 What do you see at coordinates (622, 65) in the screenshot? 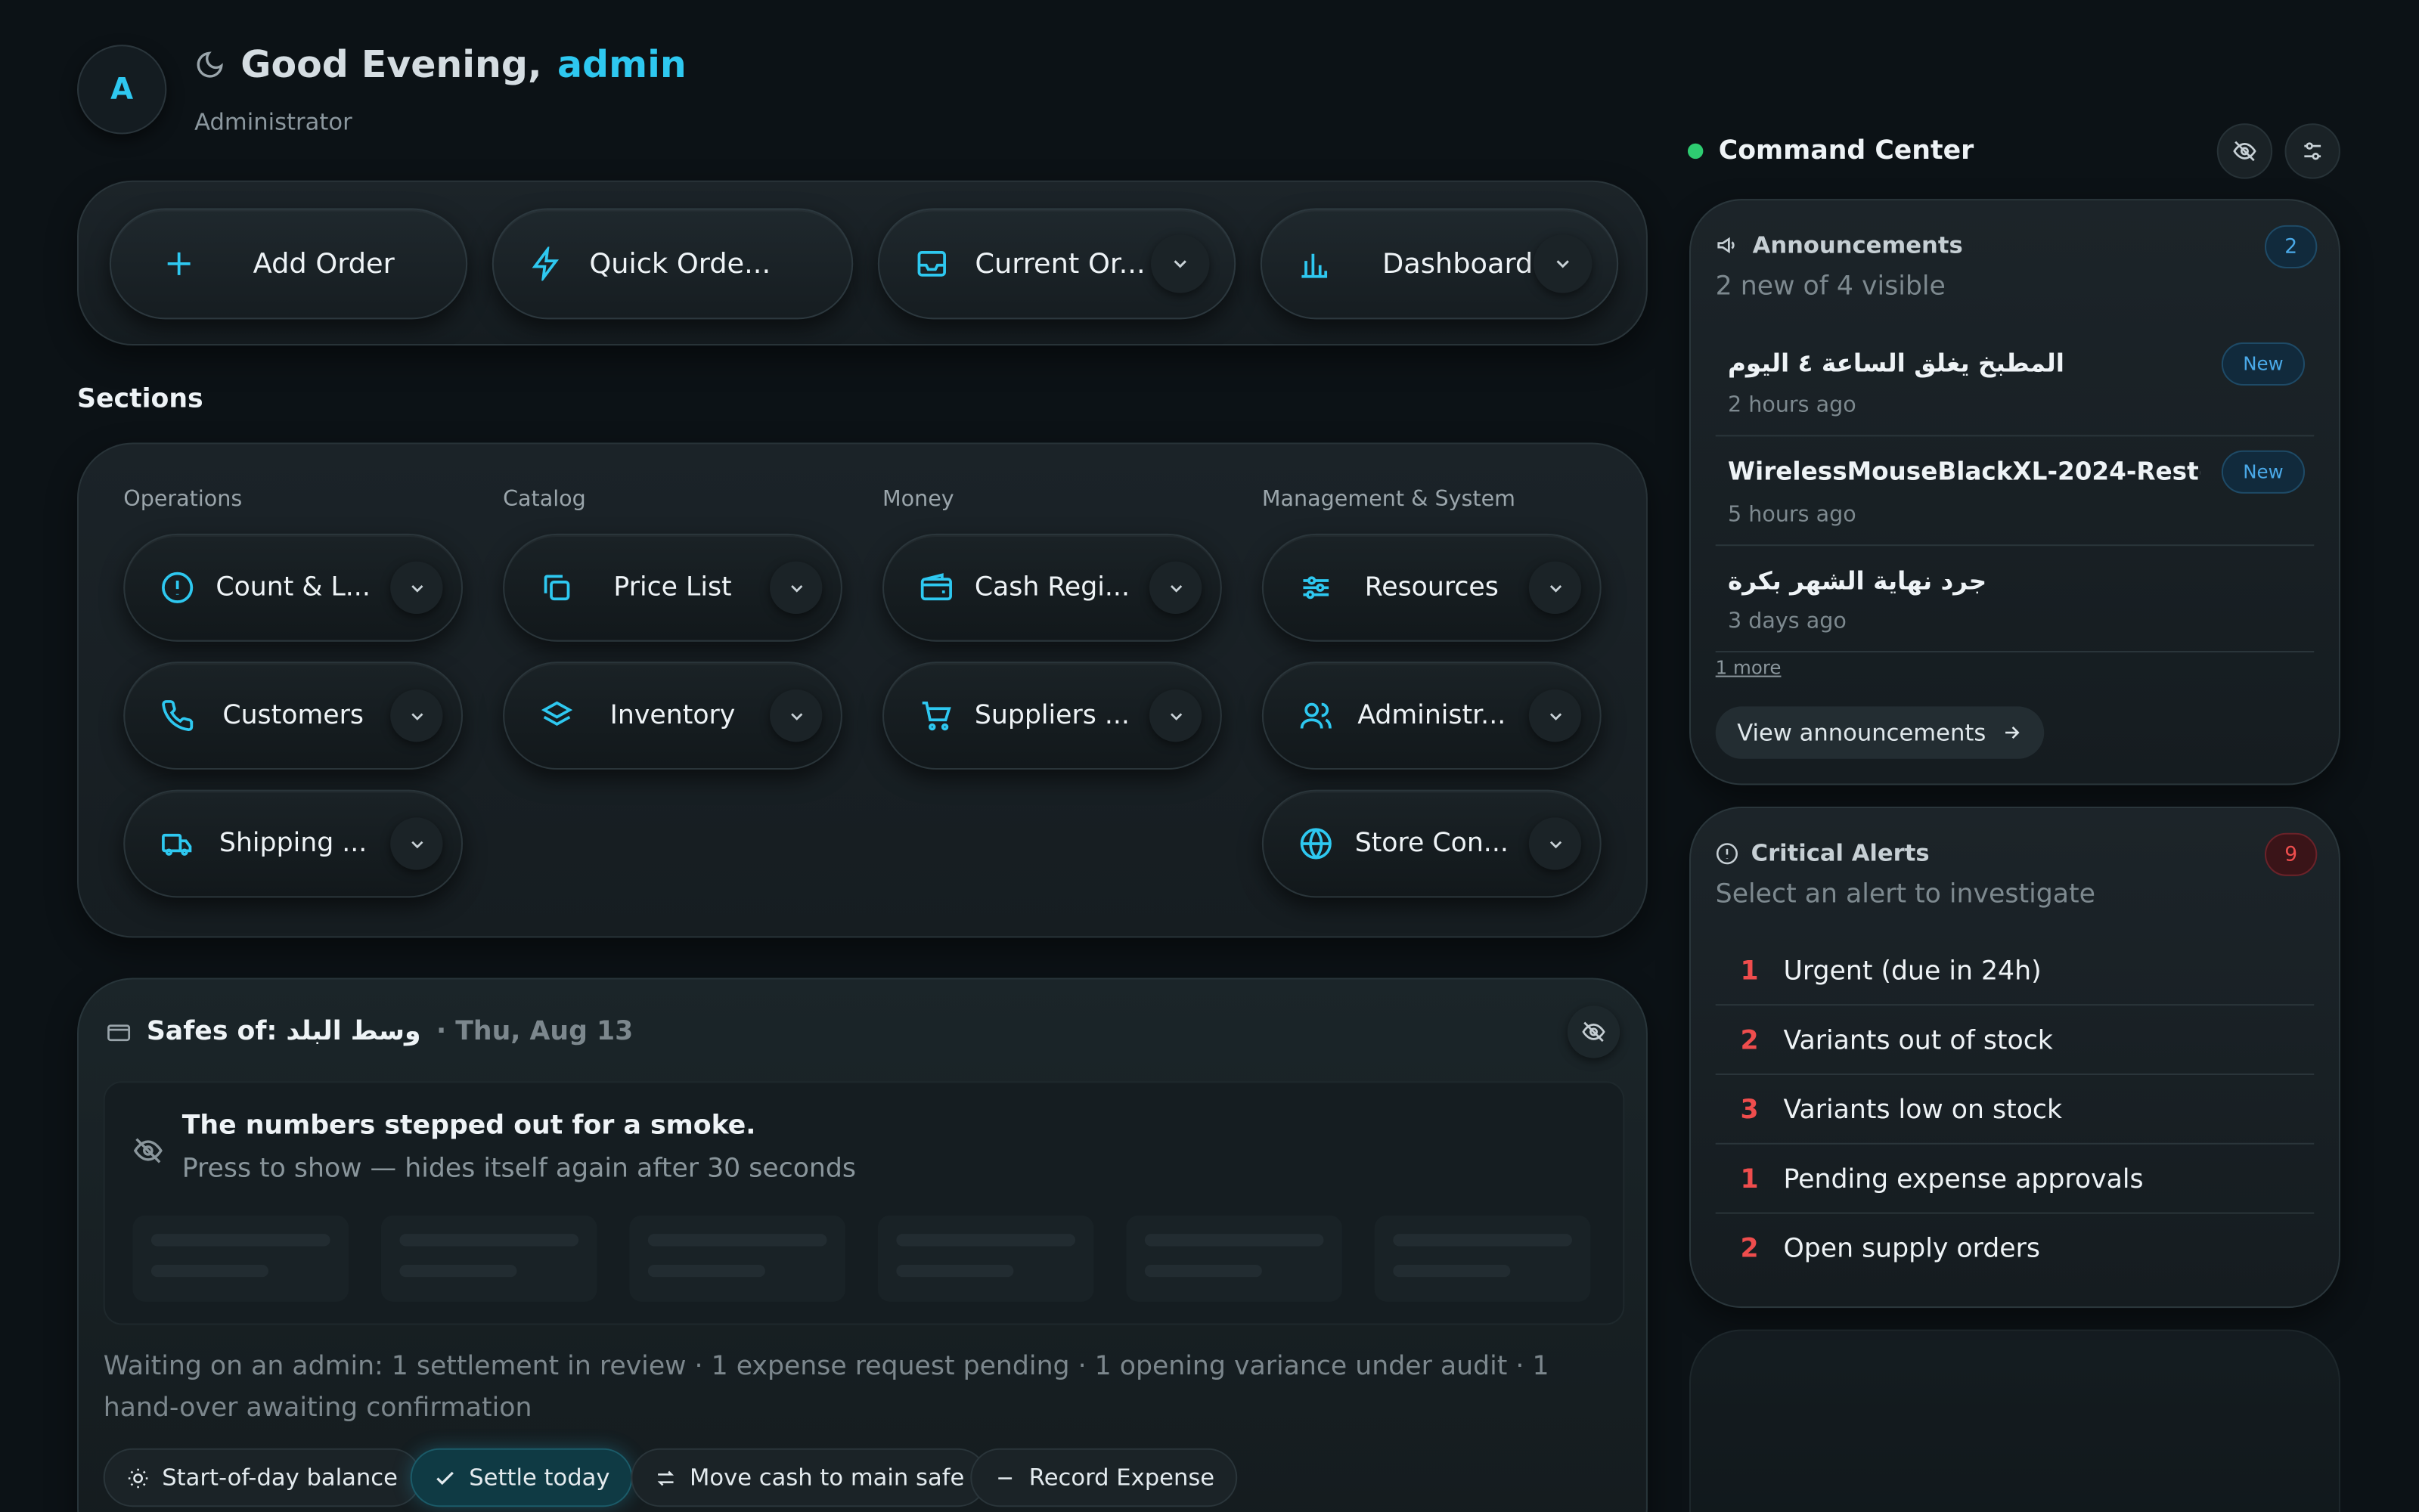
I see `username: admin` at bounding box center [622, 65].